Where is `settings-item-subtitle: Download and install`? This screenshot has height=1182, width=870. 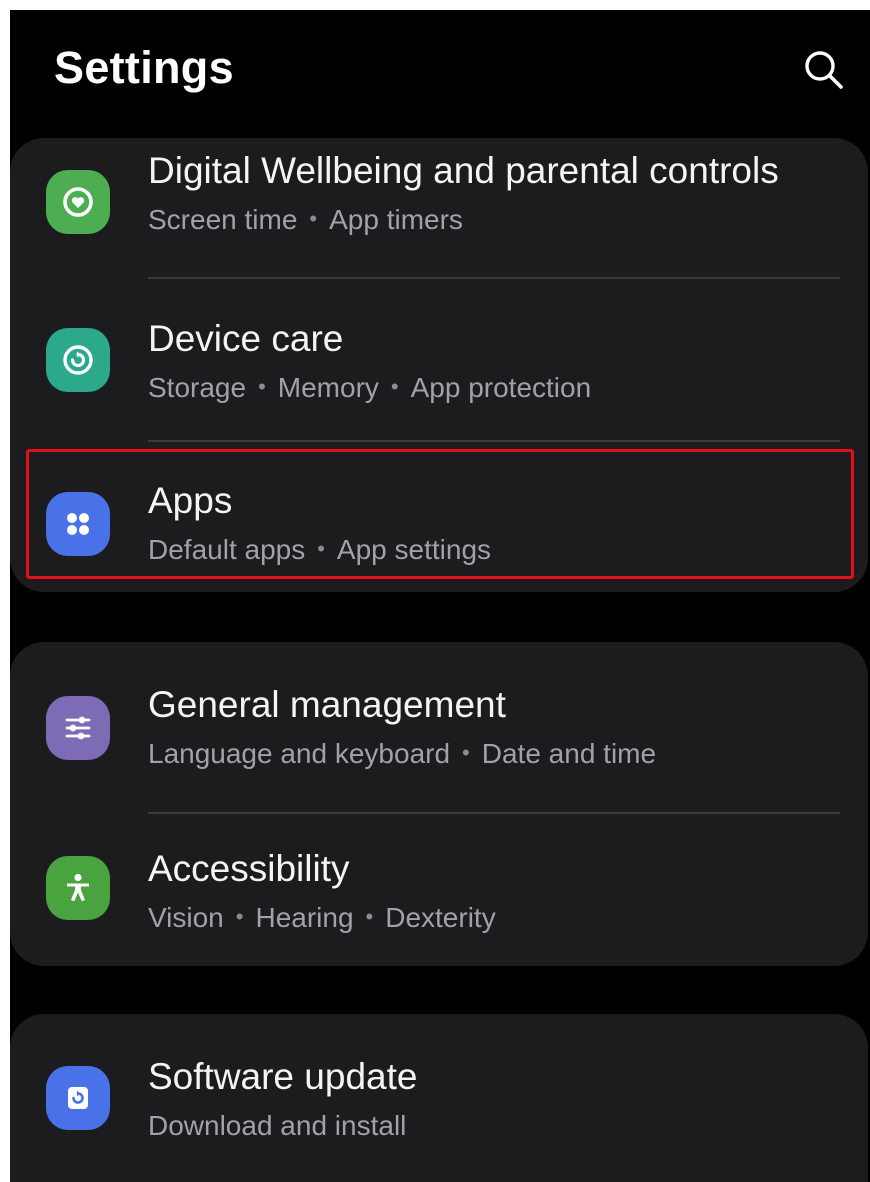
settings-item-subtitle: Download and install is located at coordinates (277, 1125).